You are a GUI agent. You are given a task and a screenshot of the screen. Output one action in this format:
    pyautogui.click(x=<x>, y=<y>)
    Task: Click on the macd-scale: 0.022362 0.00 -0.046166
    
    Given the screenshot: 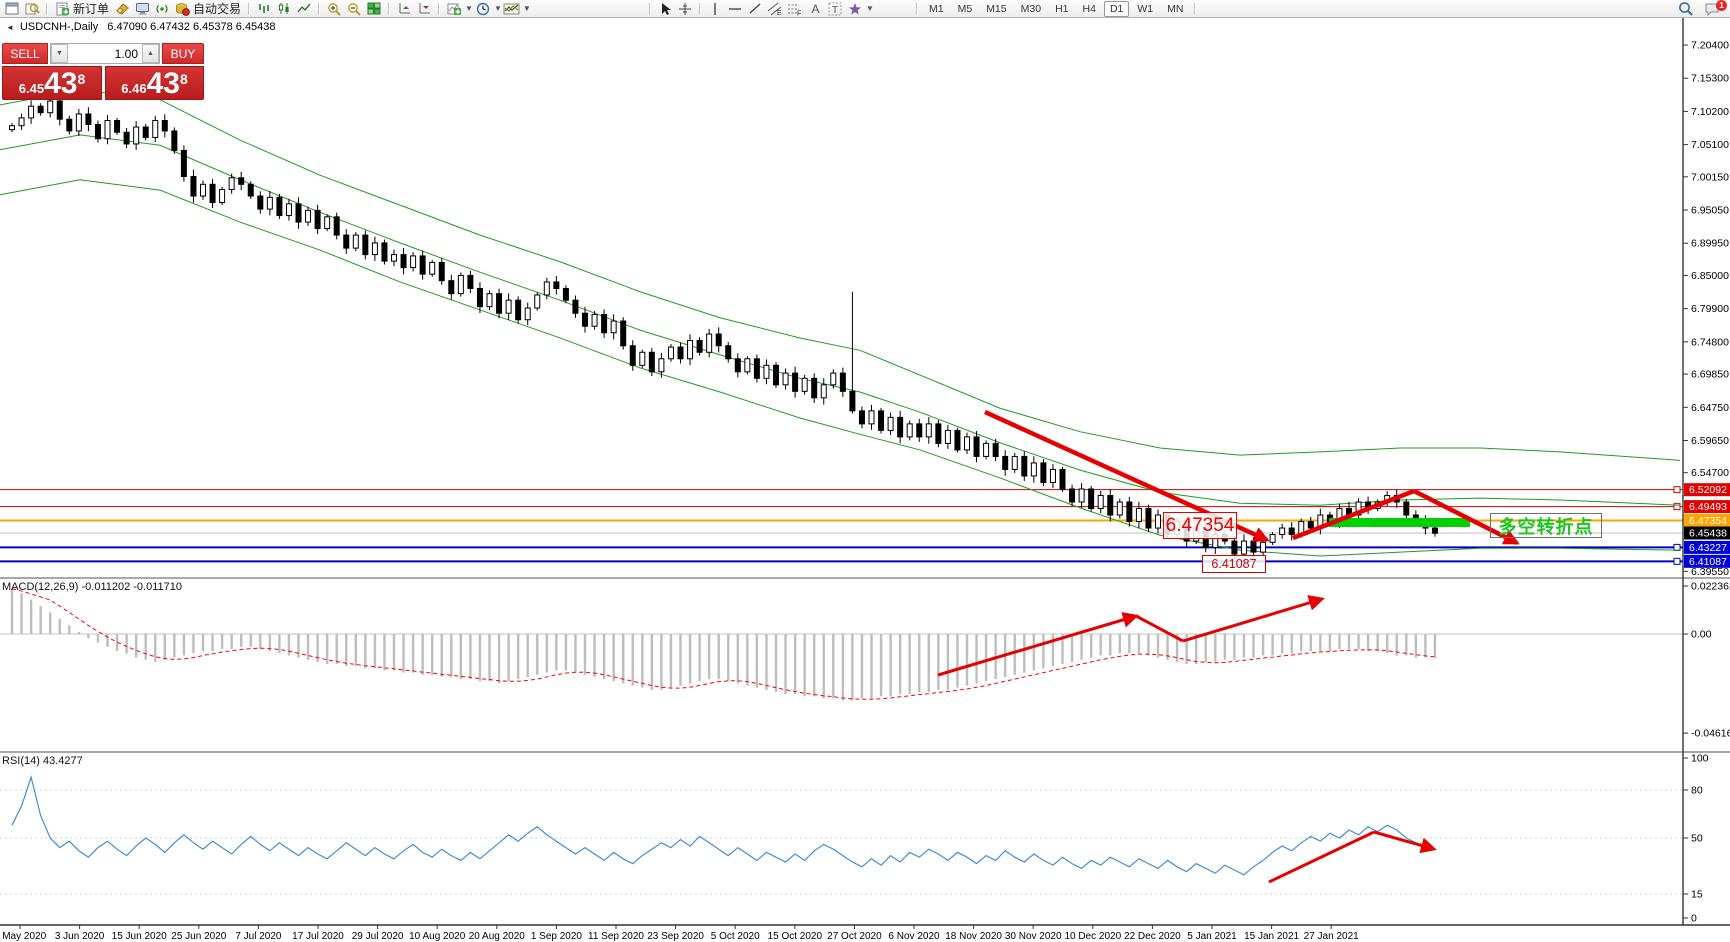 What is the action you would take?
    pyautogui.click(x=1706, y=660)
    